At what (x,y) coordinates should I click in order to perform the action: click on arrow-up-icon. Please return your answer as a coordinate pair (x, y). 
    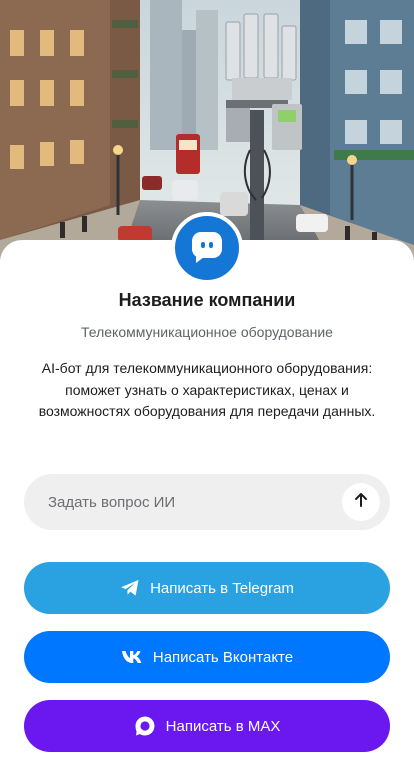
    Looking at the image, I should click on (361, 502).